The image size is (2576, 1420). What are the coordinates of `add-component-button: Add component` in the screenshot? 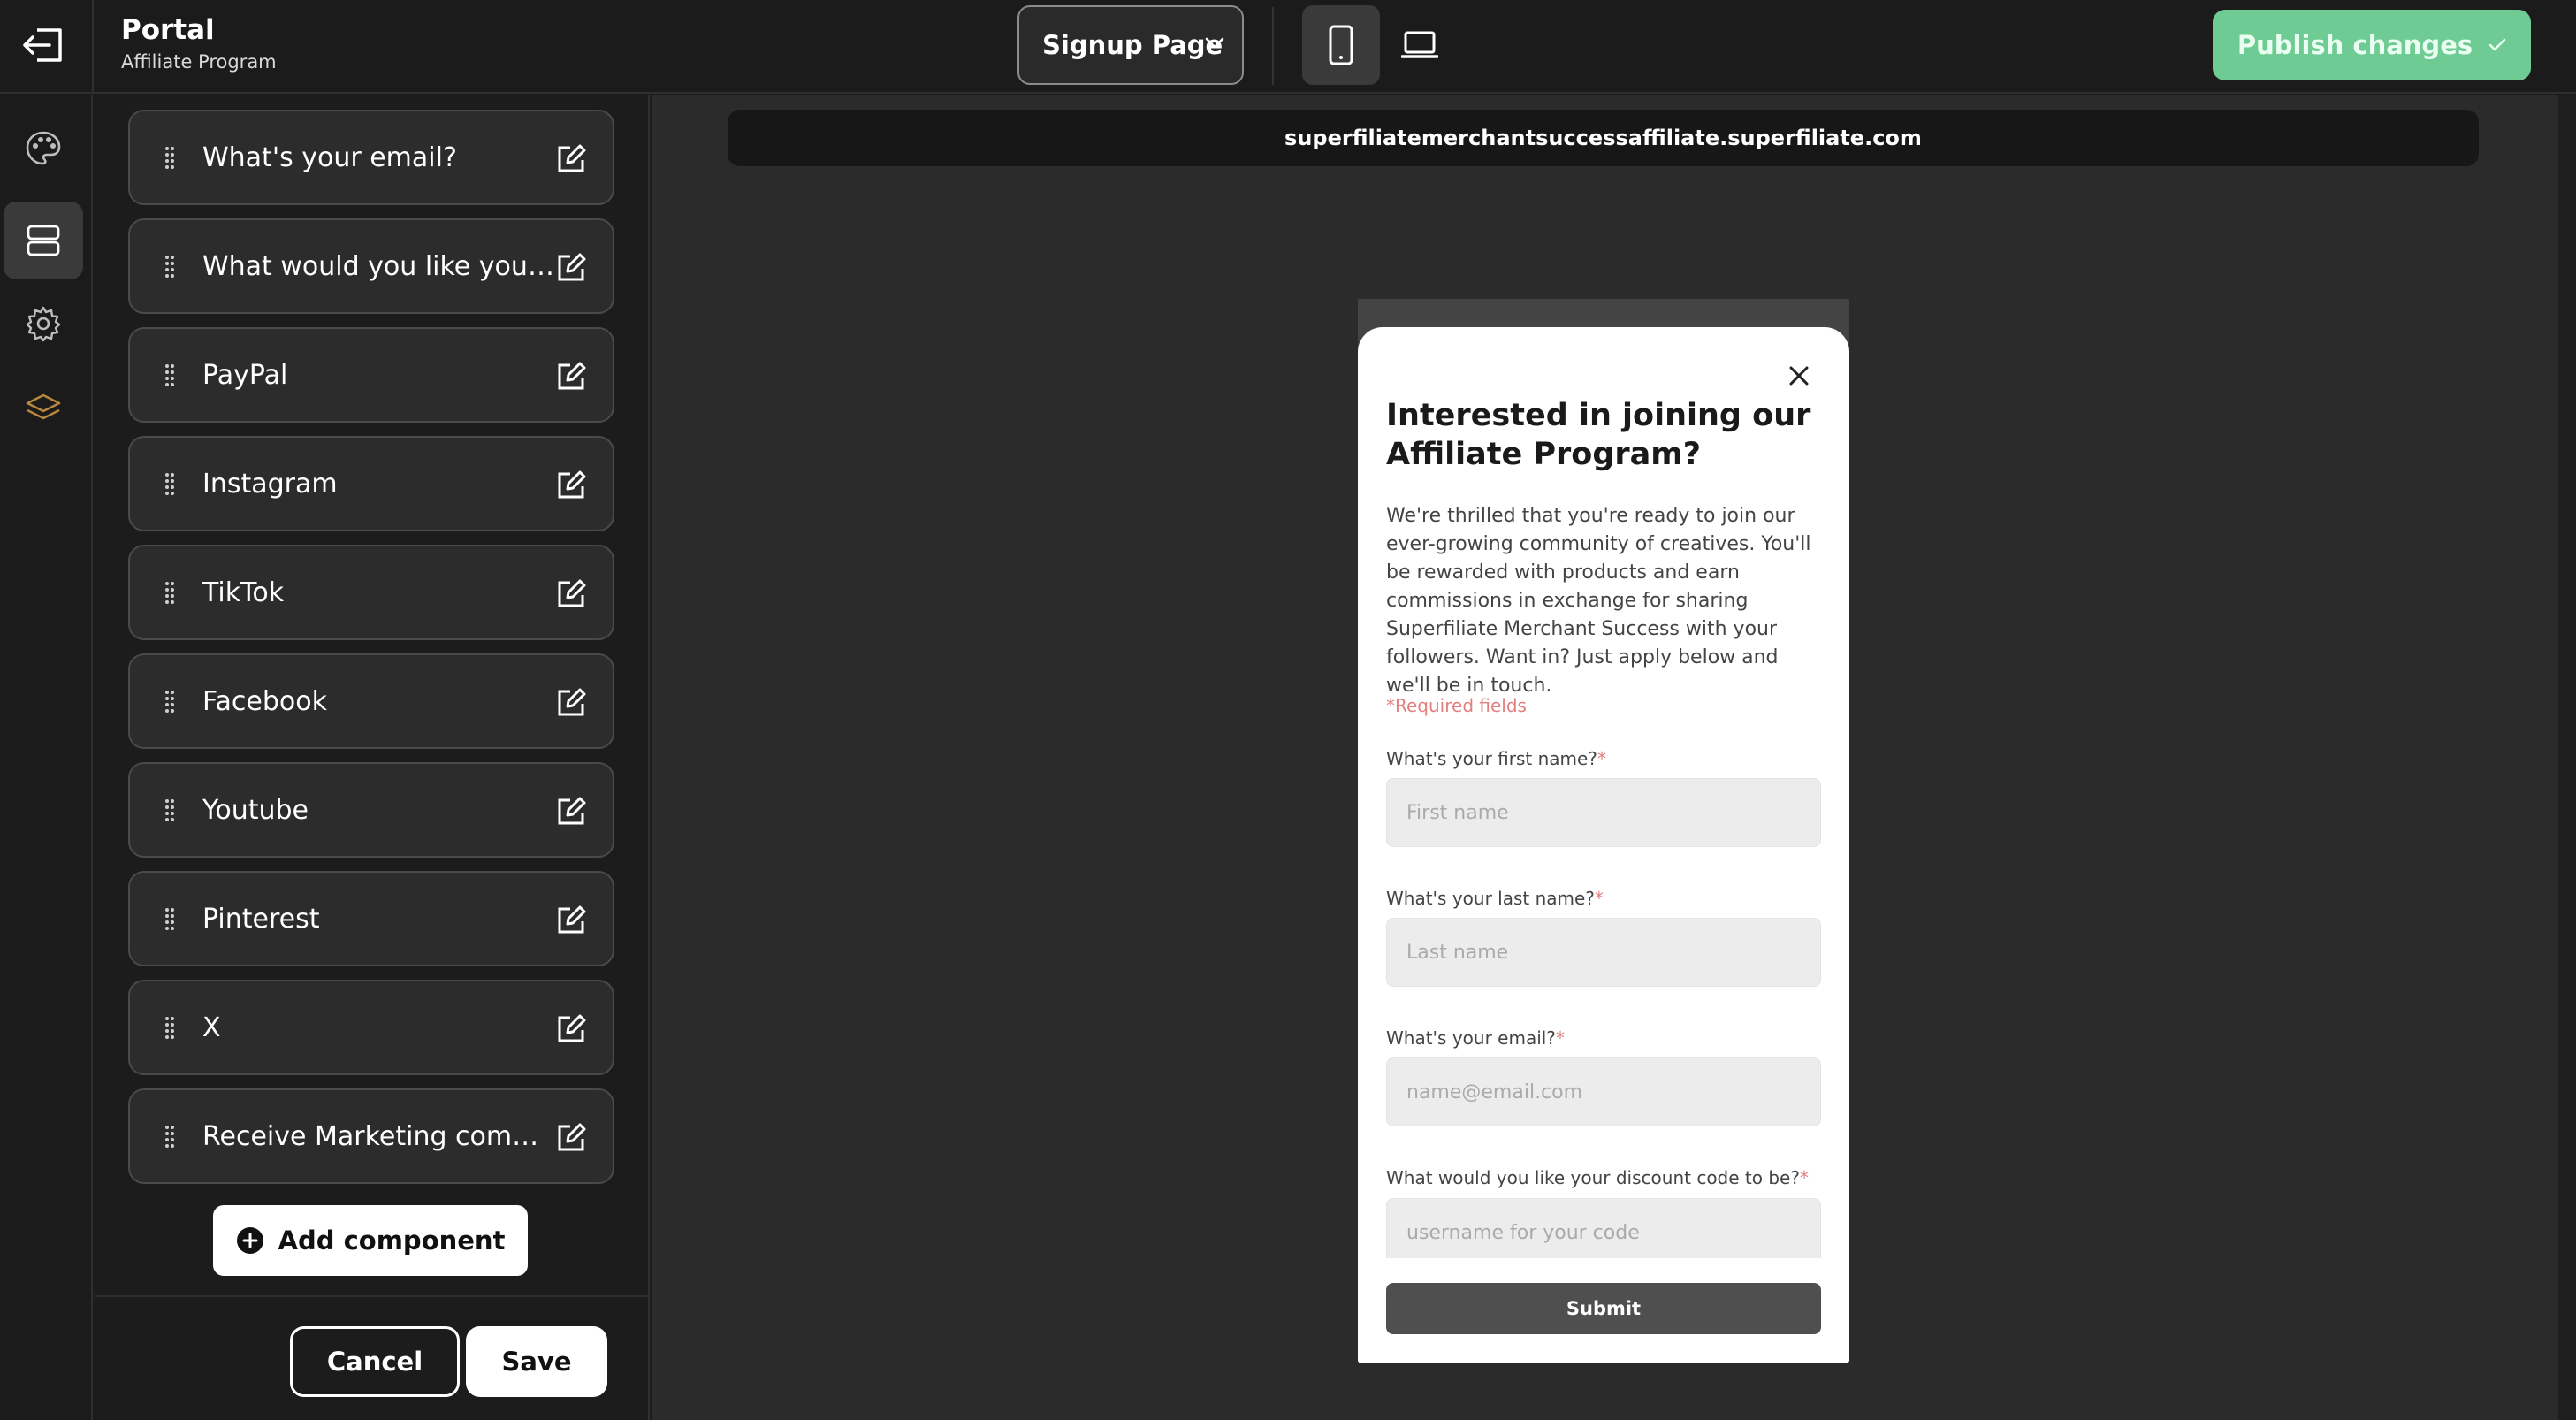 It's located at (370, 1240).